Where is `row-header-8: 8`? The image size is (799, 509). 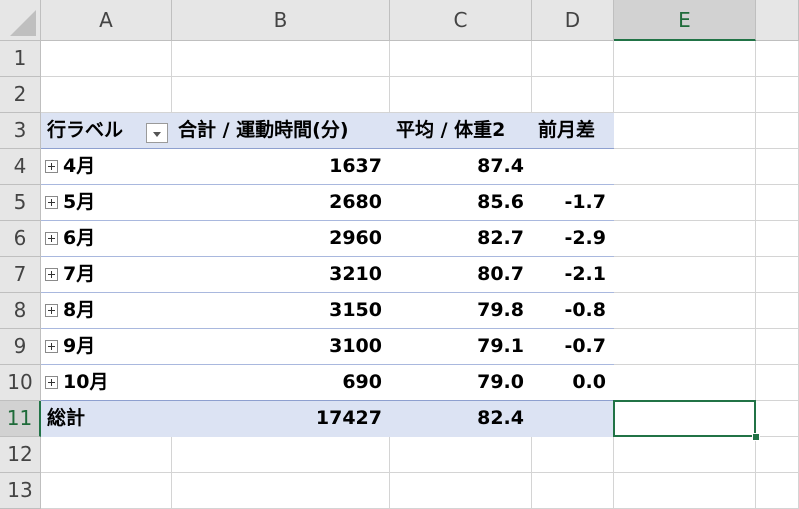
row-header-8: 8 is located at coordinates (20, 311).